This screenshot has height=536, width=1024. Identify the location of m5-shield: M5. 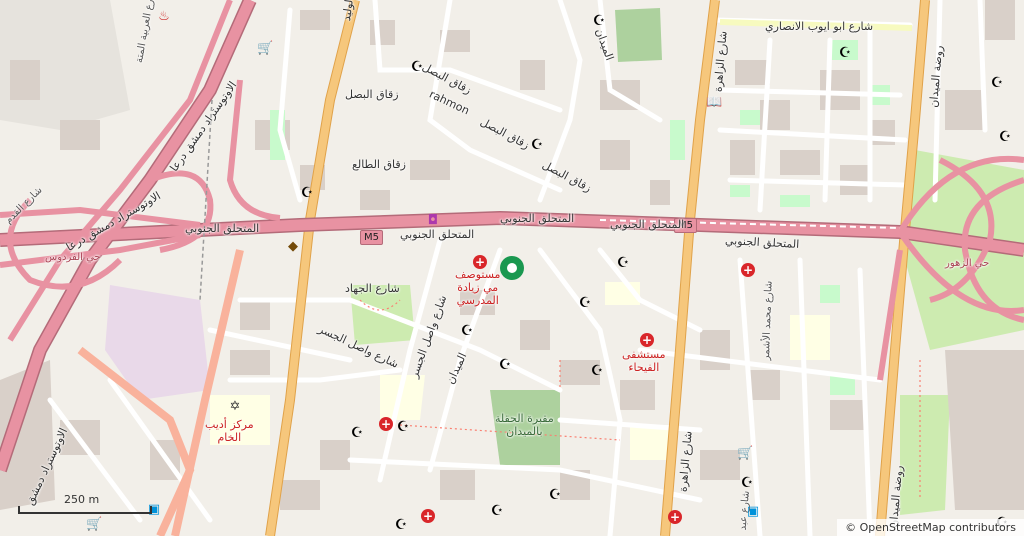
(371, 237).